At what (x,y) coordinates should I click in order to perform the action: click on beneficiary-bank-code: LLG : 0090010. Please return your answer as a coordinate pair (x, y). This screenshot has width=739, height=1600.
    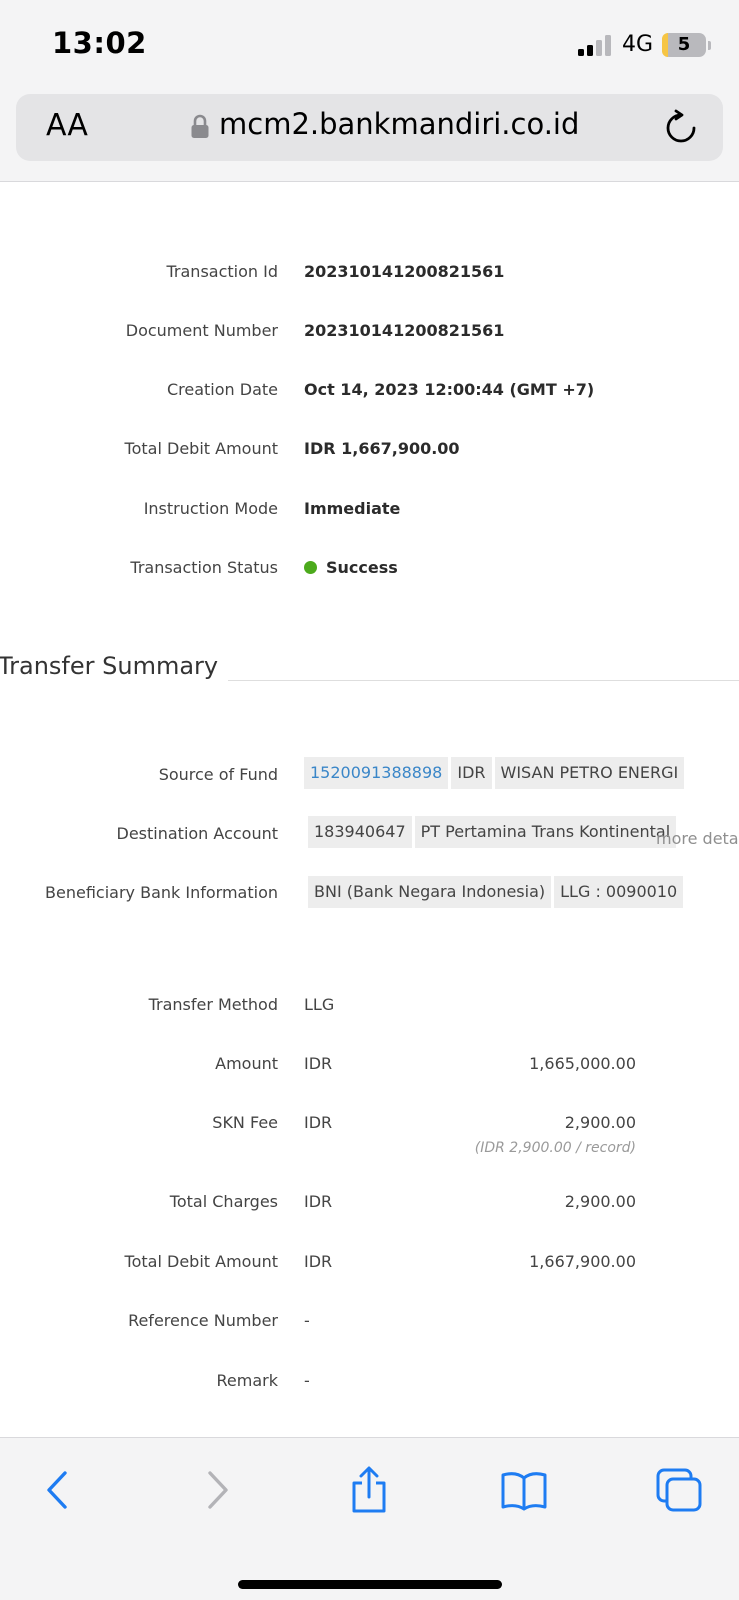
    Looking at the image, I should click on (619, 892).